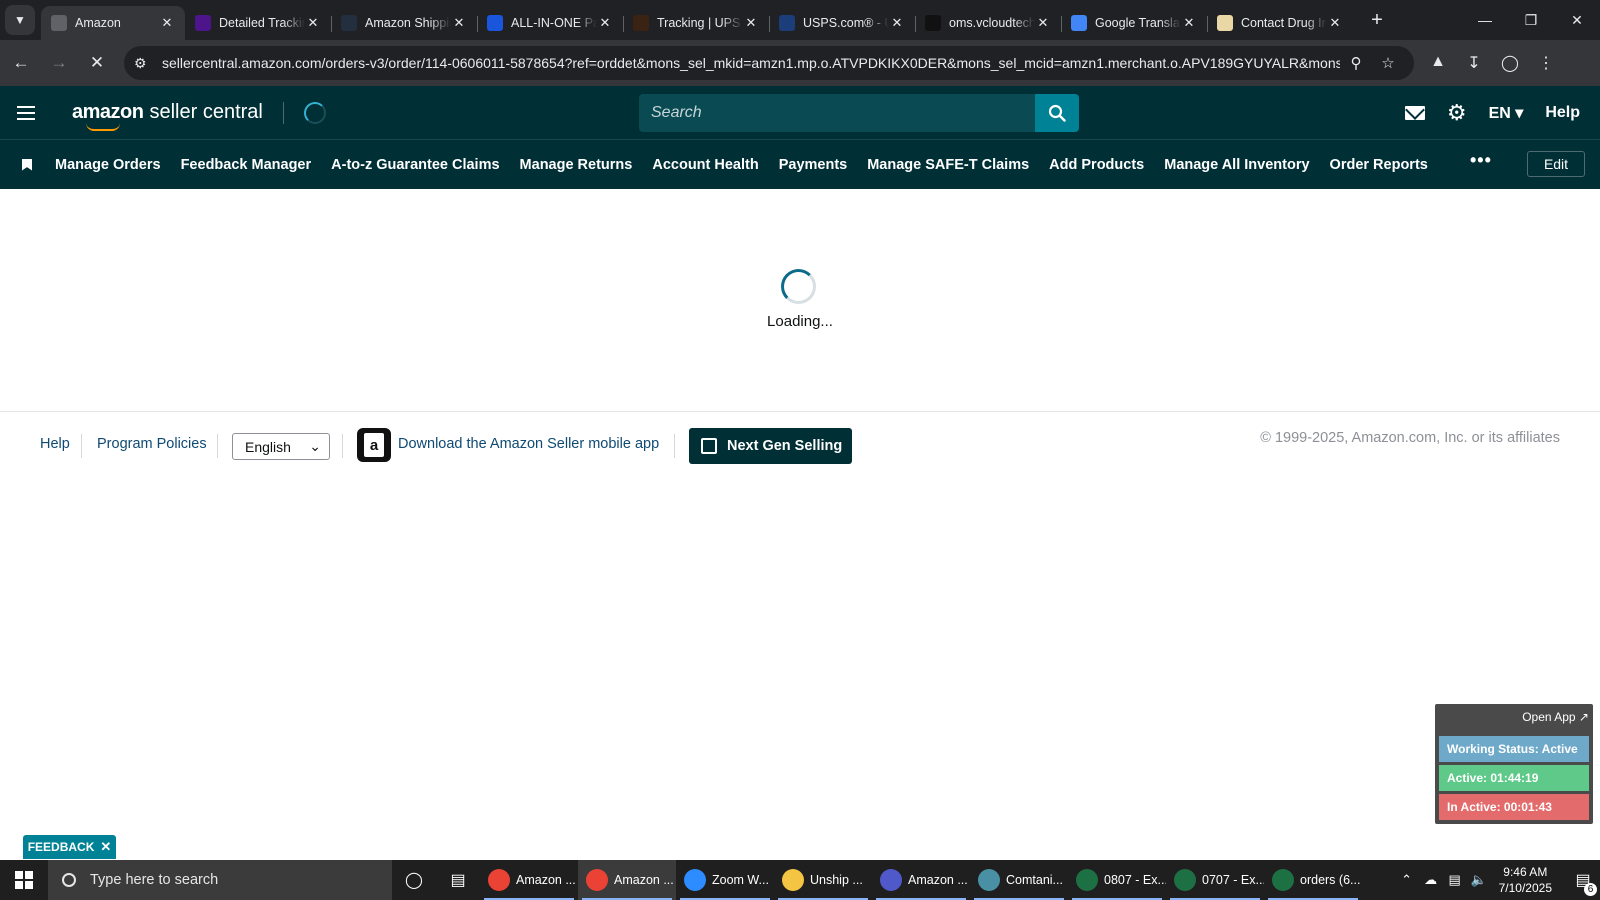 Image resolution: width=1600 pixels, height=900 pixels. I want to click on footer-separator, so click(674, 446).